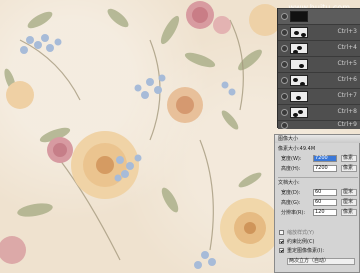 Image resolution: width=360 pixels, height=273 pixels. What do you see at coordinates (325, 192) in the screenshot?
I see `doc-width-field: 60` at bounding box center [325, 192].